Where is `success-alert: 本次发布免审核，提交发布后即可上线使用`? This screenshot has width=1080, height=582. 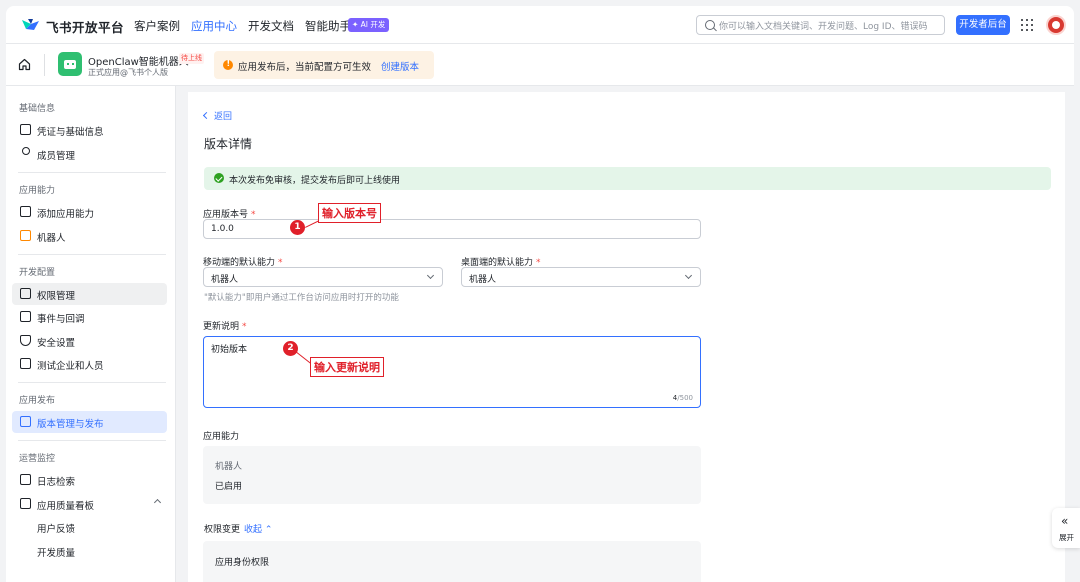
success-alert: 本次发布免审核，提交发布后即可上线使用 is located at coordinates (627, 178).